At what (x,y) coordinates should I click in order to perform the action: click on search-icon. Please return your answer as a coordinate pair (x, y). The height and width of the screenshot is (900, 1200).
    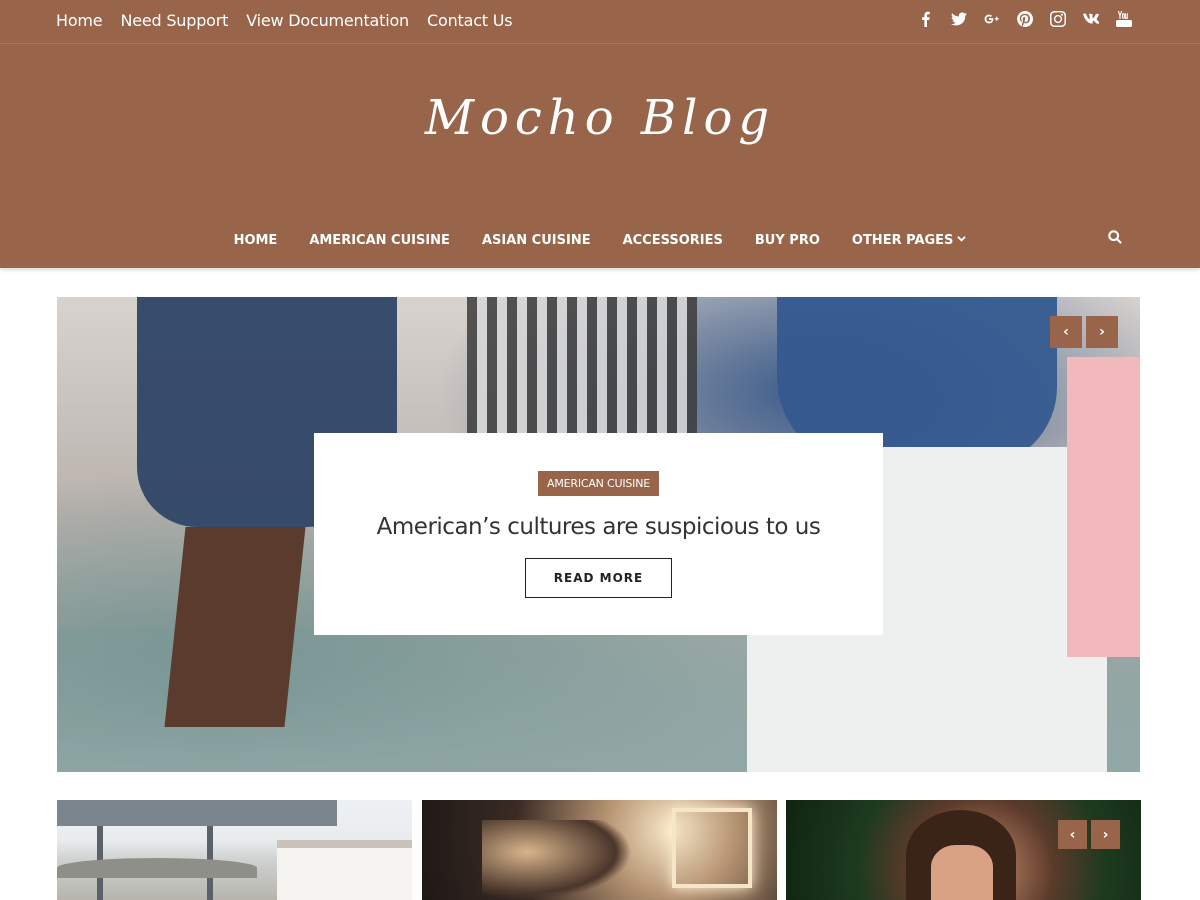
    Looking at the image, I should click on (1118, 240).